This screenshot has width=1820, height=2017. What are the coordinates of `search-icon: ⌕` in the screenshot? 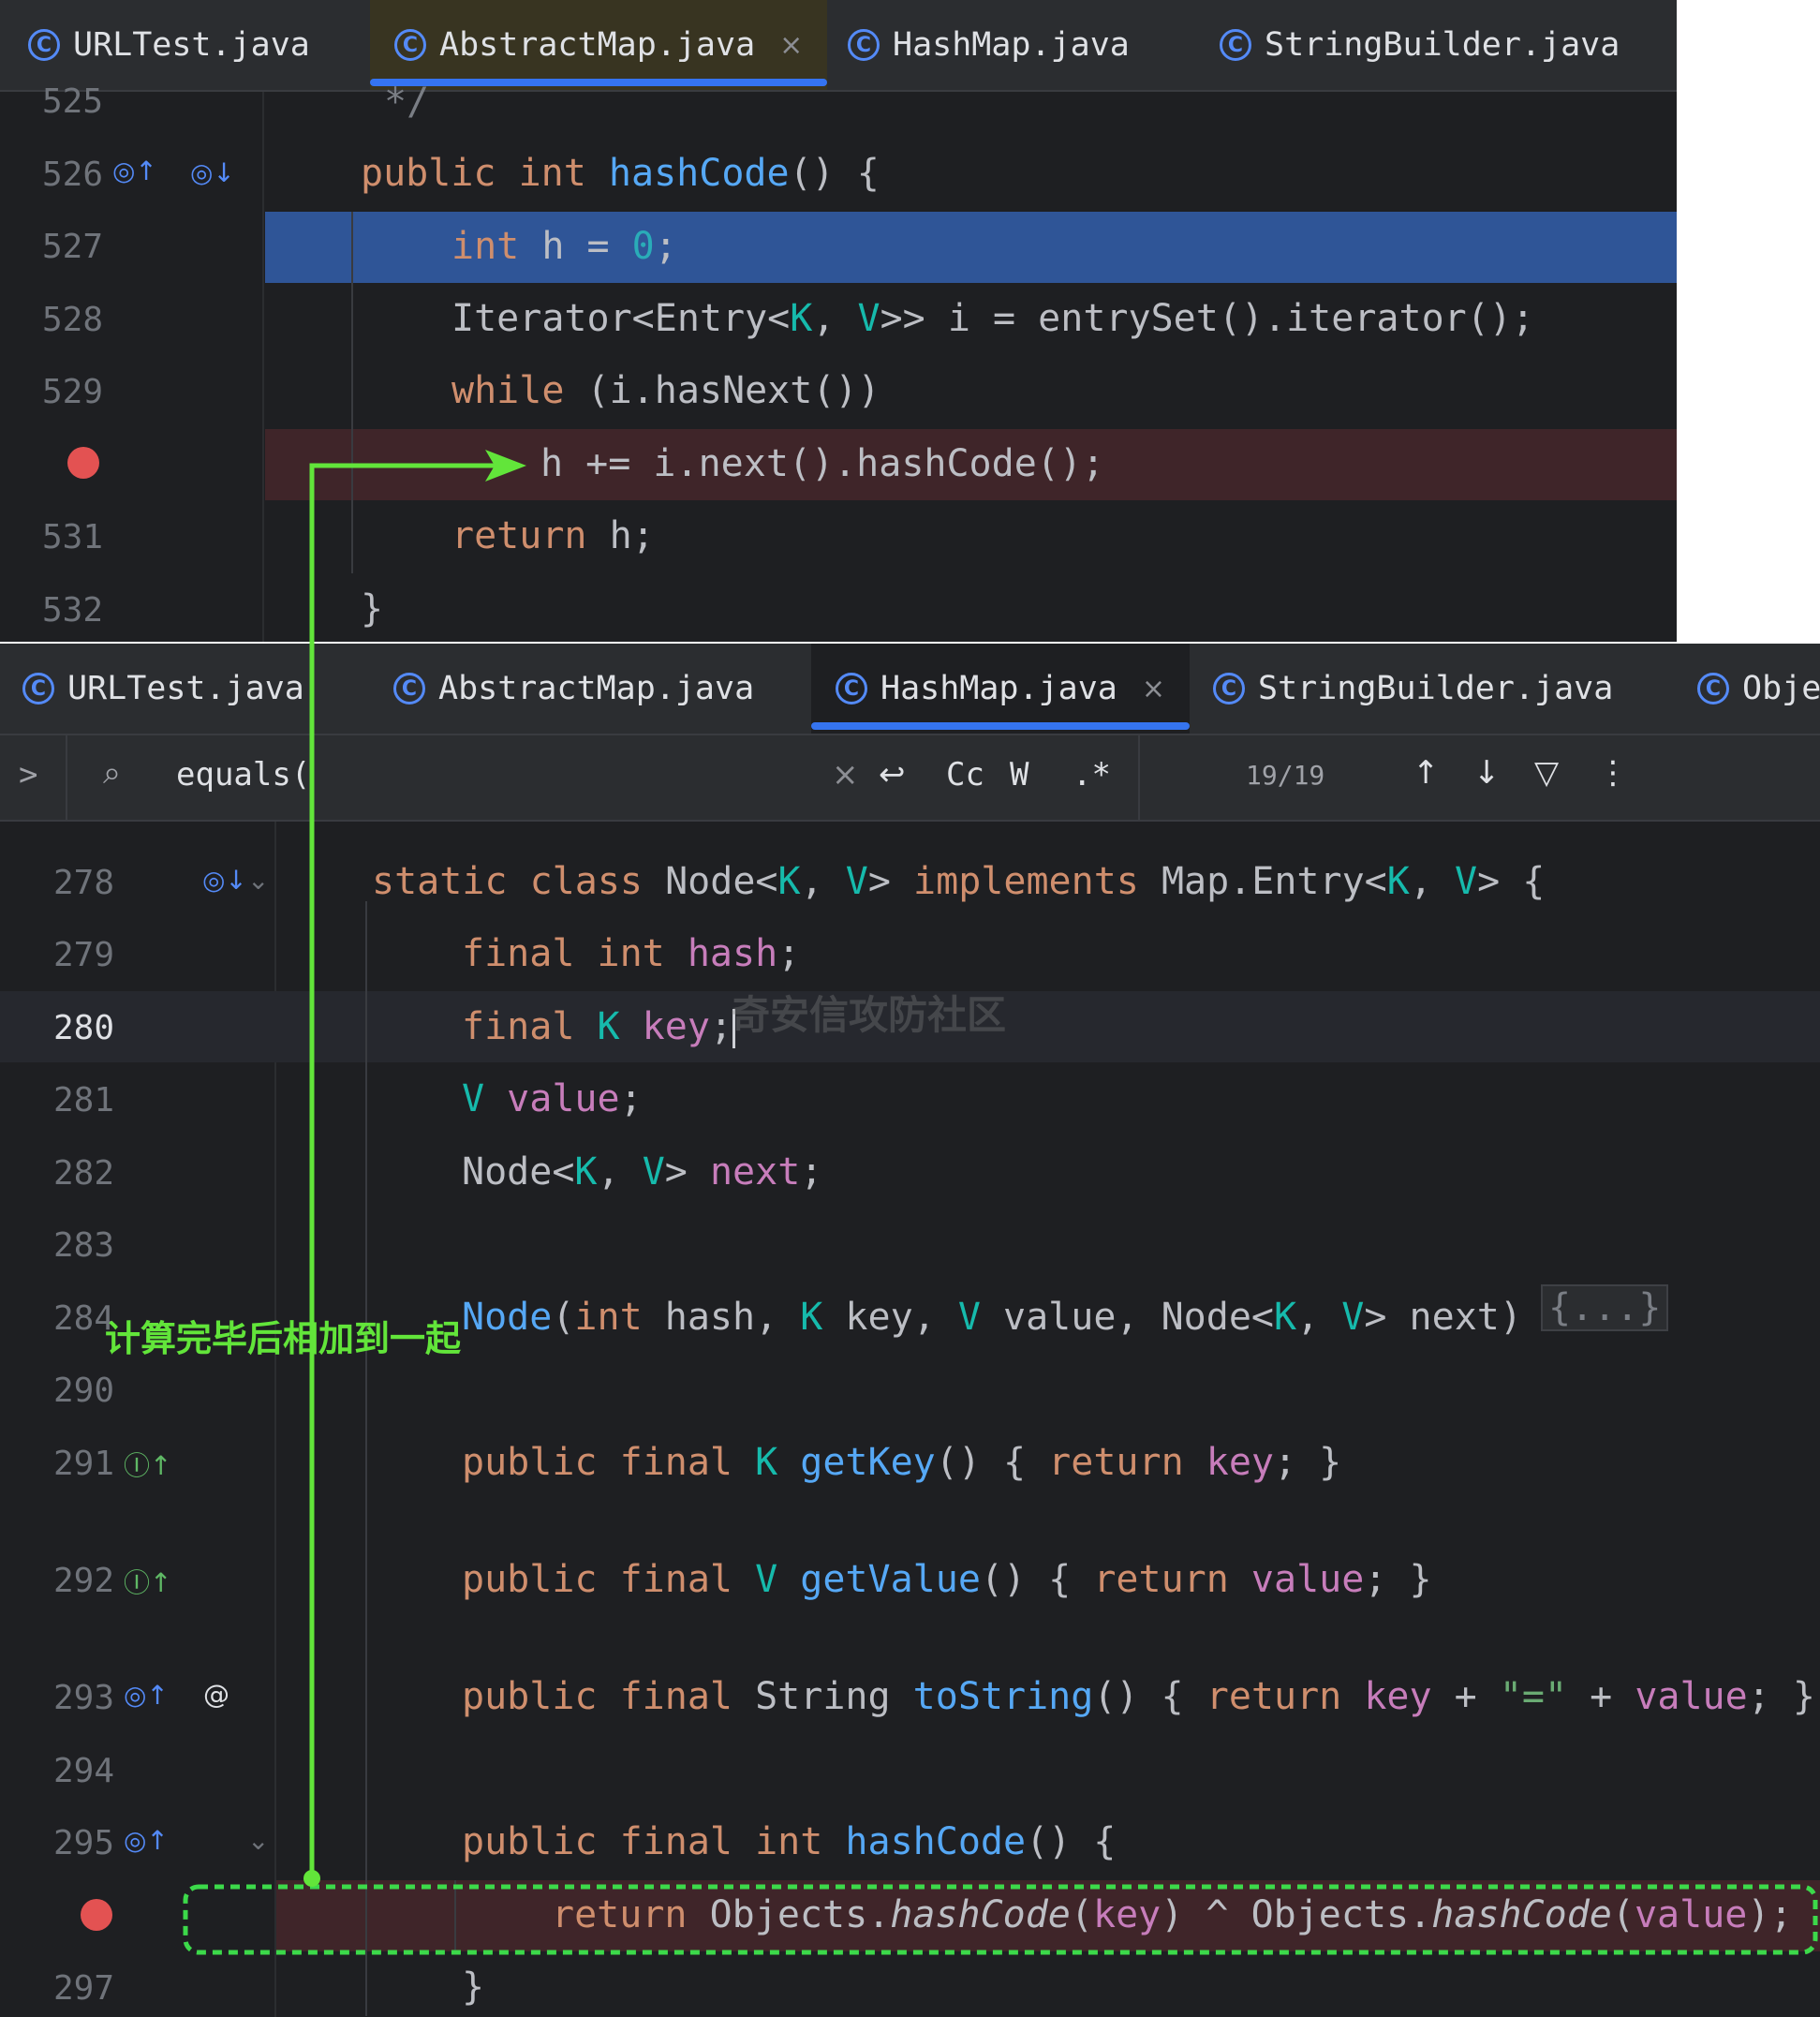 It's located at (112, 773).